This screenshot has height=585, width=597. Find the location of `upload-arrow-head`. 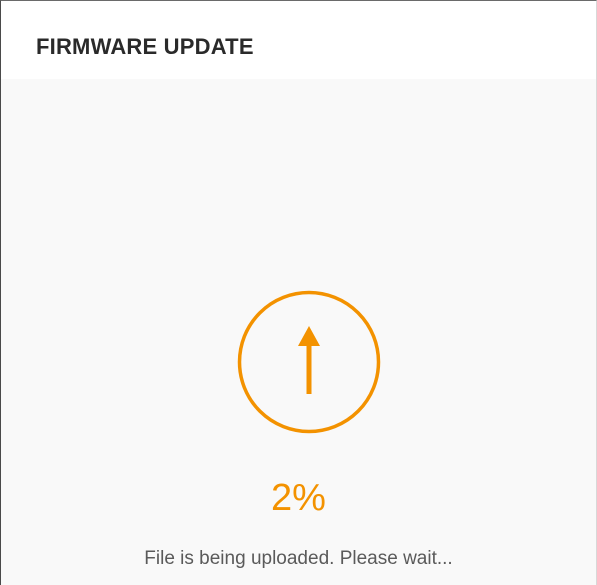

upload-arrow-head is located at coordinates (309, 336).